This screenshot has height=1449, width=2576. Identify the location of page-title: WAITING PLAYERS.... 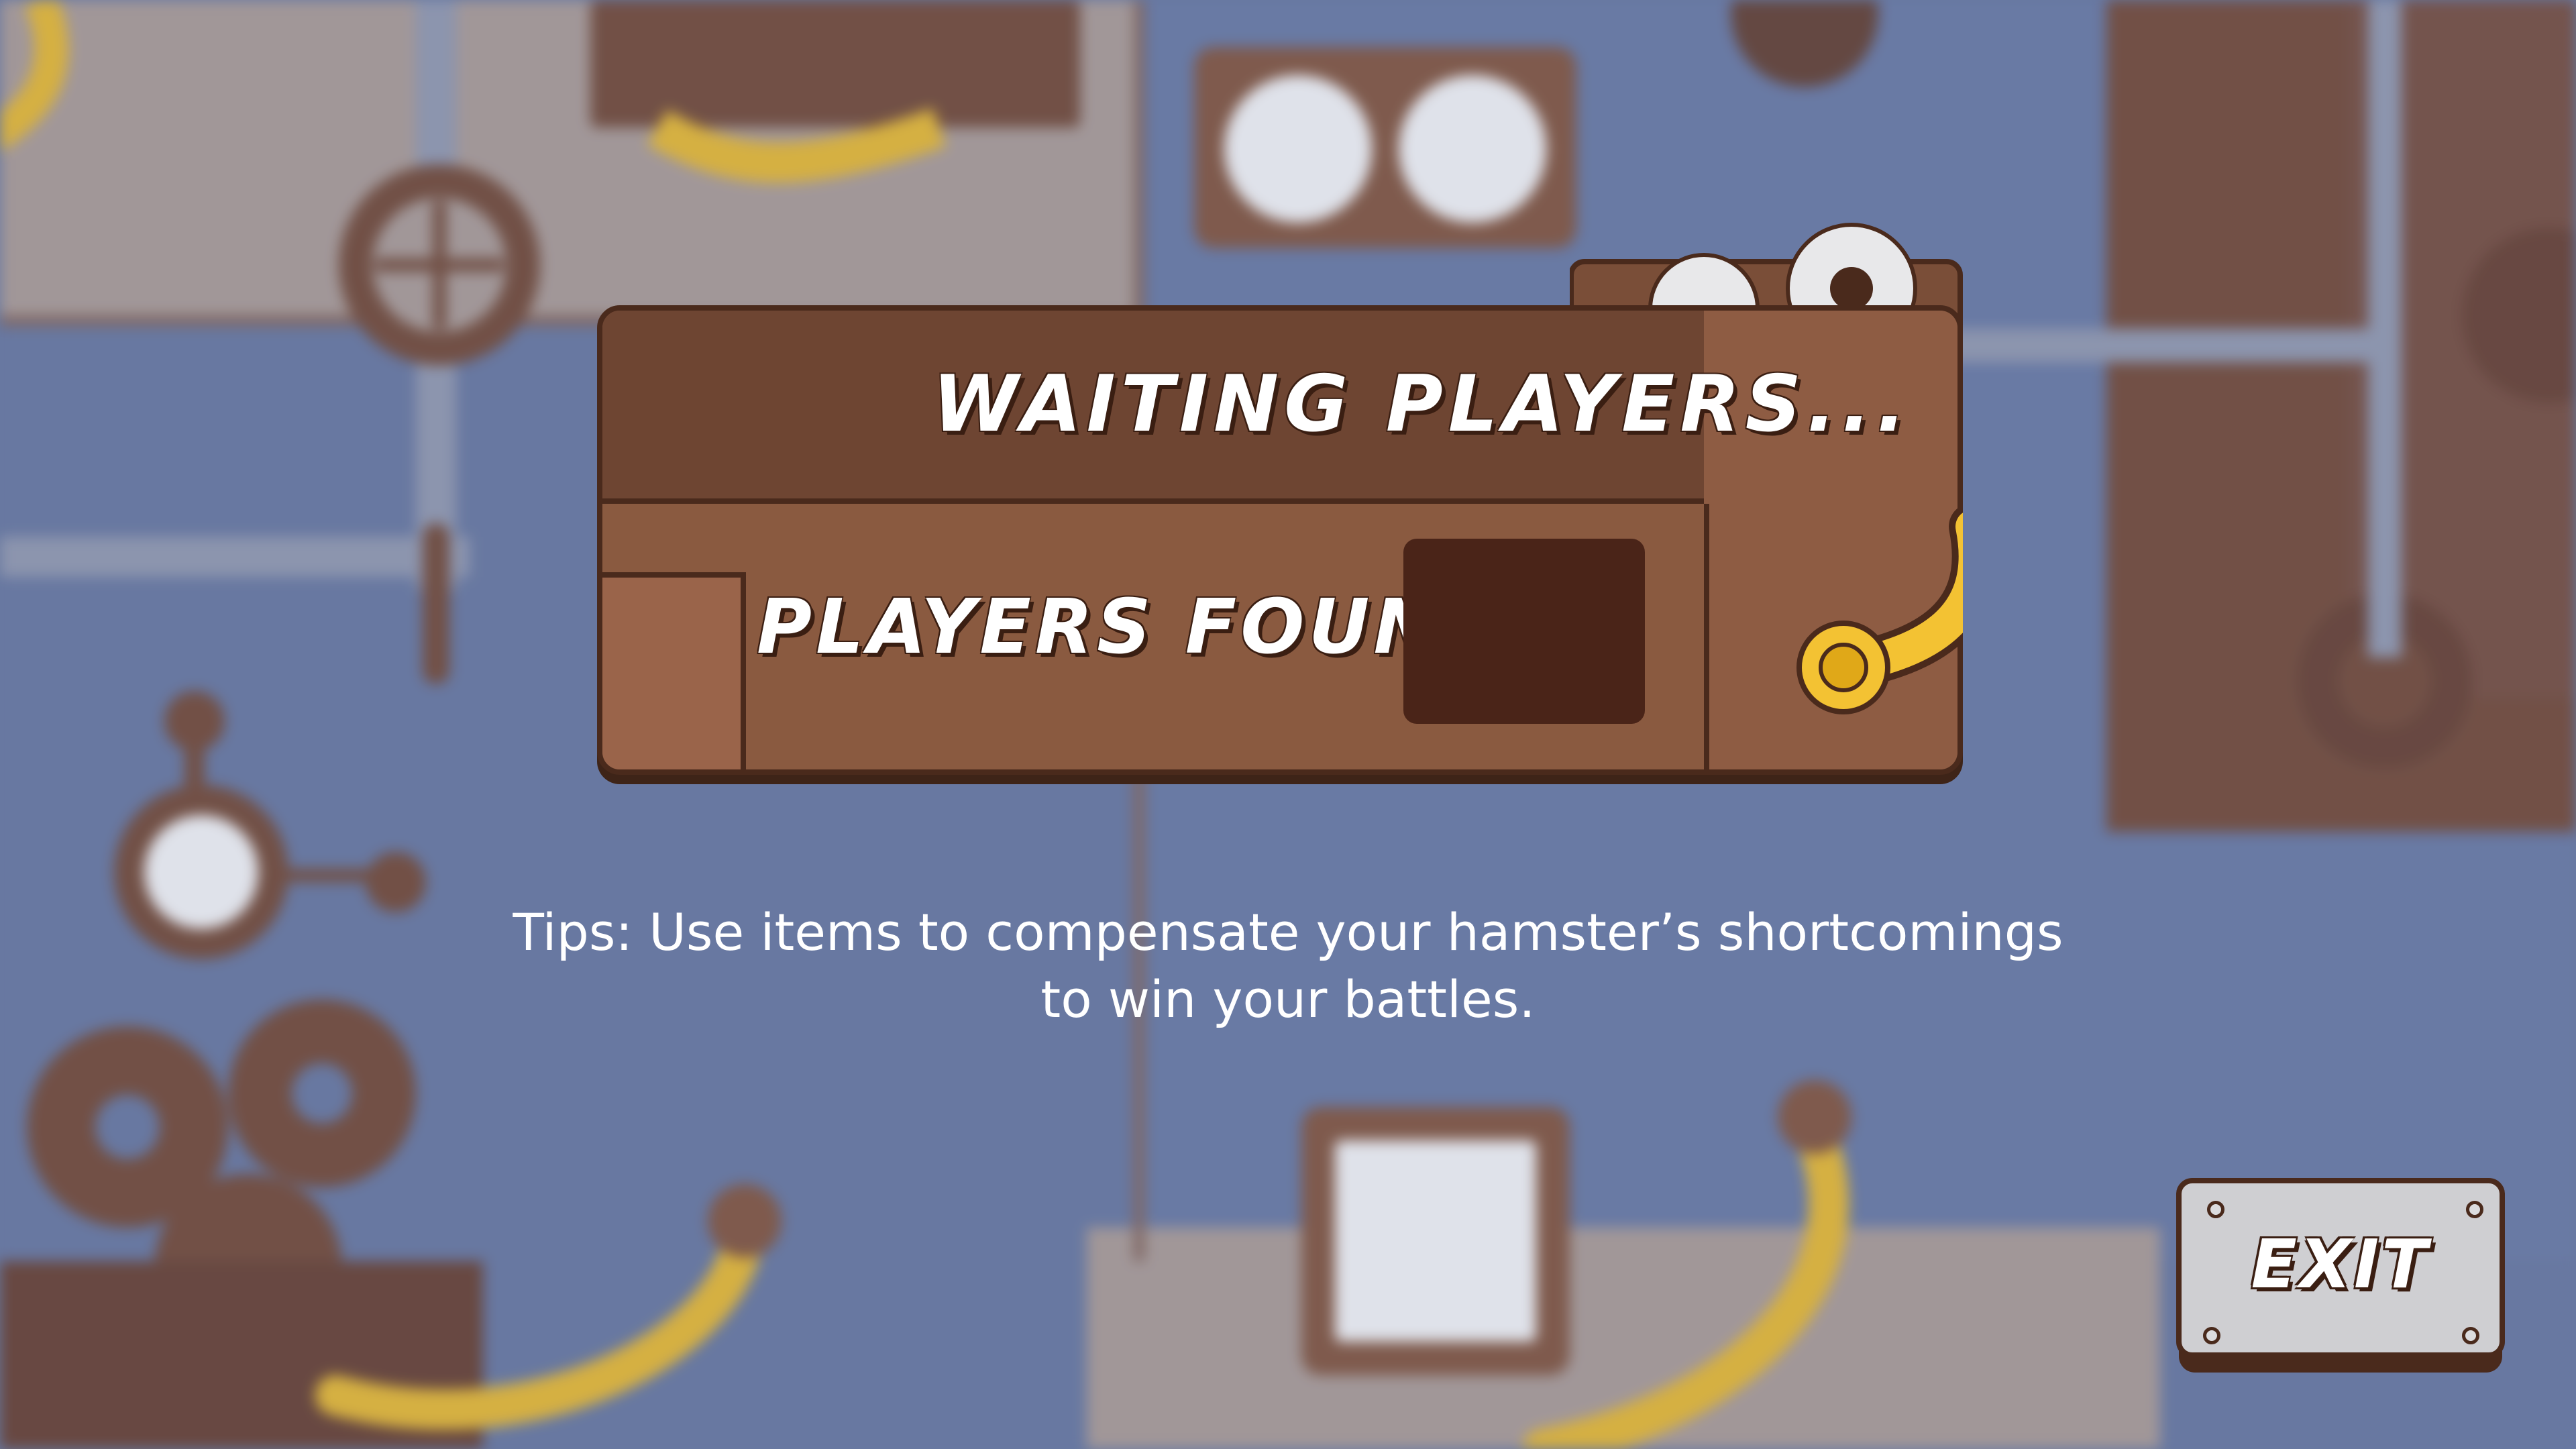
(1422, 404).